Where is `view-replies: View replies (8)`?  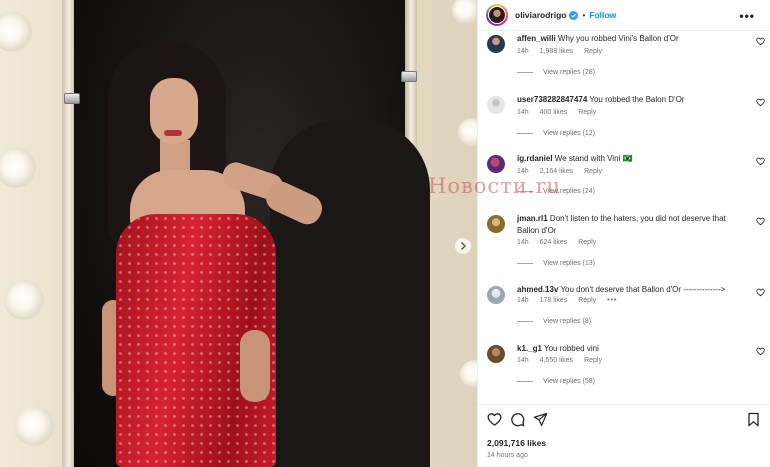
view-replies: View replies (8) is located at coordinates (554, 321).